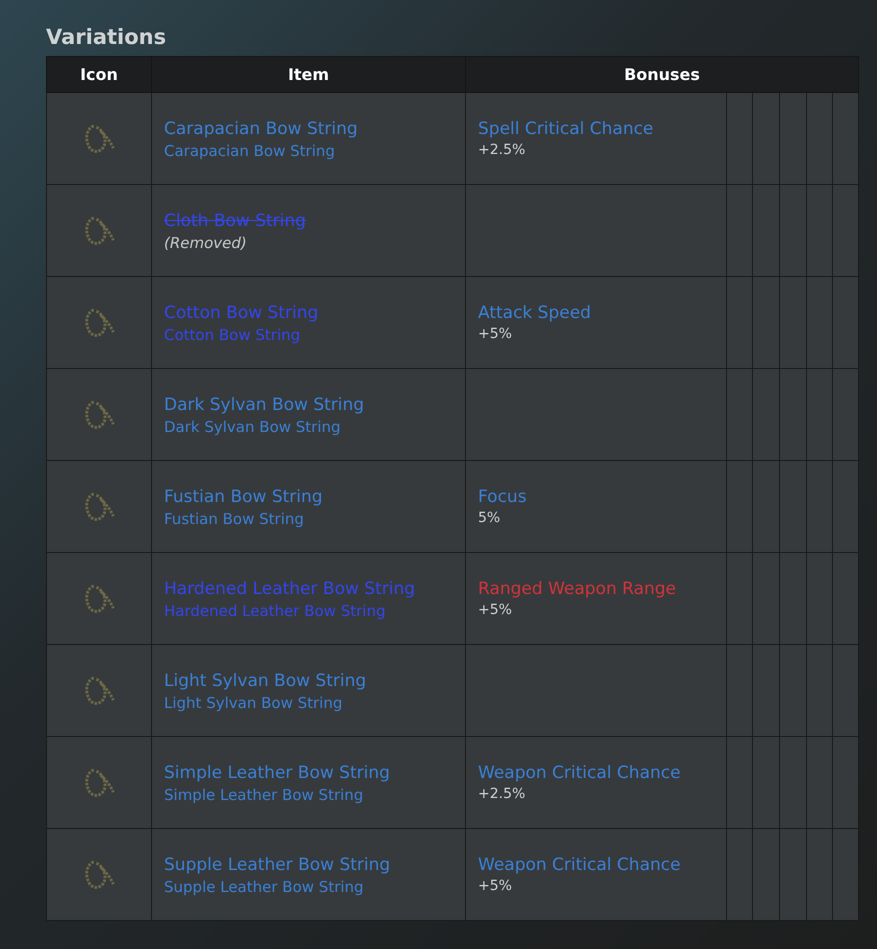 The image size is (877, 949). Describe the element at coordinates (264, 886) in the screenshot. I see `item-subtitle: Supple Leather Bow String` at that location.